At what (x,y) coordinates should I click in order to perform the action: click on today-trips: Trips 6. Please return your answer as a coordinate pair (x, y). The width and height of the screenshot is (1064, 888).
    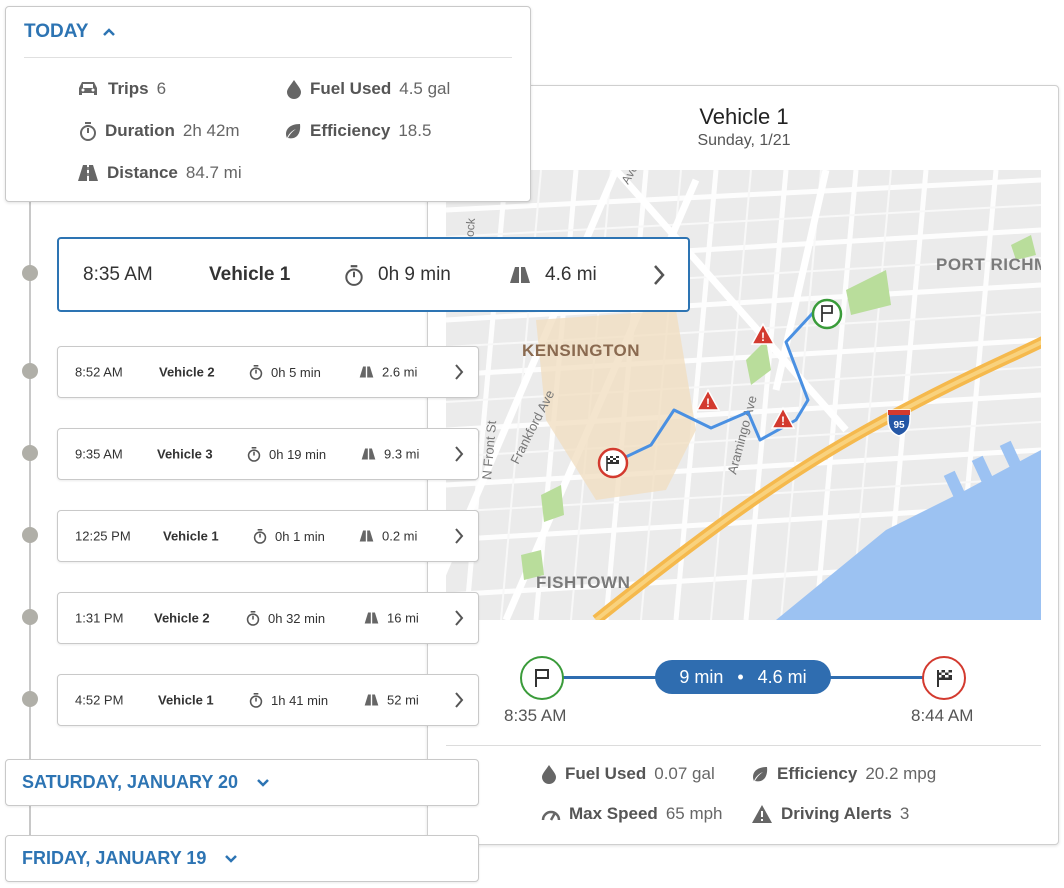
    Looking at the image, I should click on (121, 89).